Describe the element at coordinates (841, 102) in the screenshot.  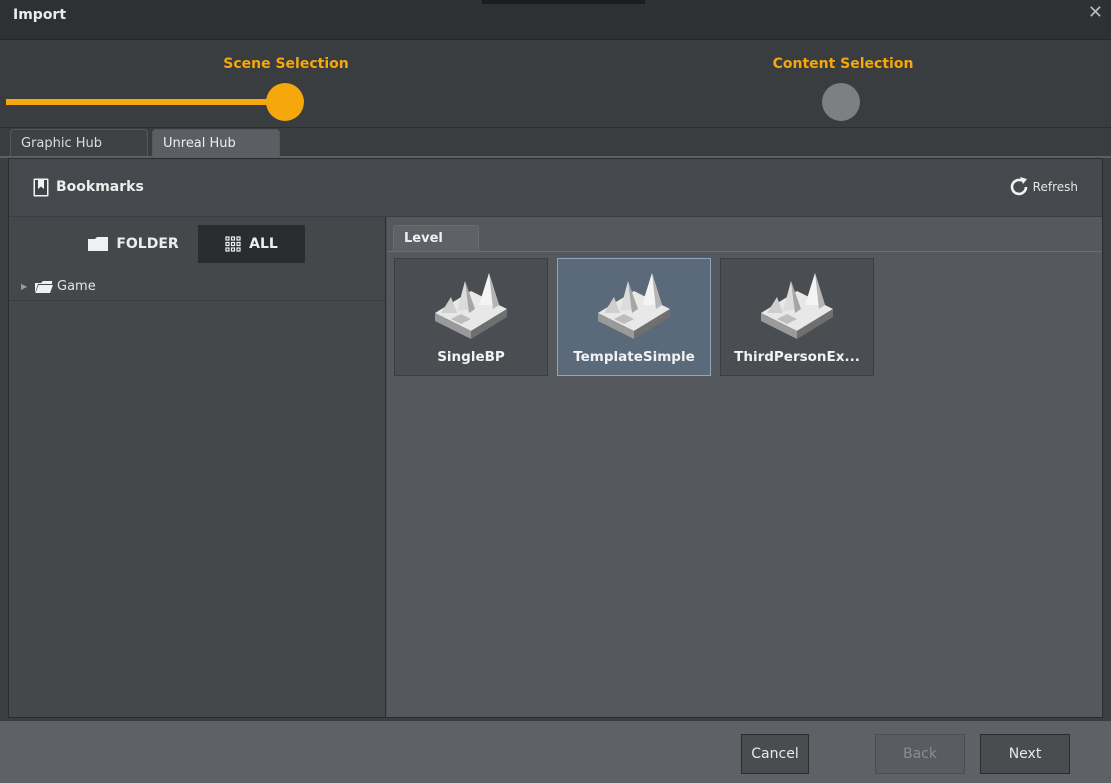
I see `step-indicator-content-selection` at that location.